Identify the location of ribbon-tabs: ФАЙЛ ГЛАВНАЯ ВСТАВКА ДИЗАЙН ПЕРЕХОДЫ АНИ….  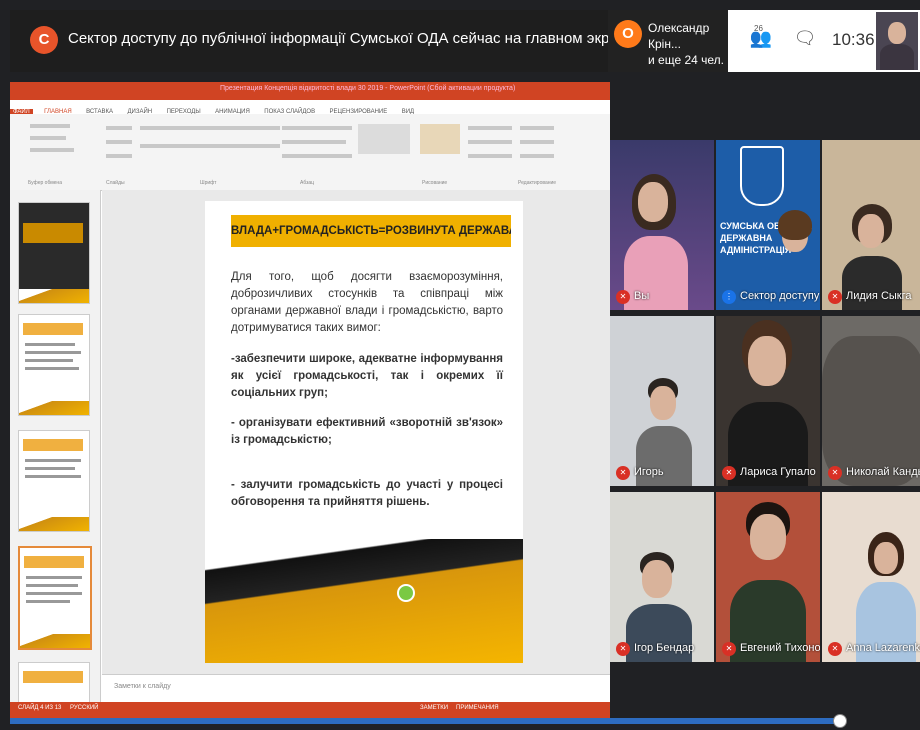
(310, 107).